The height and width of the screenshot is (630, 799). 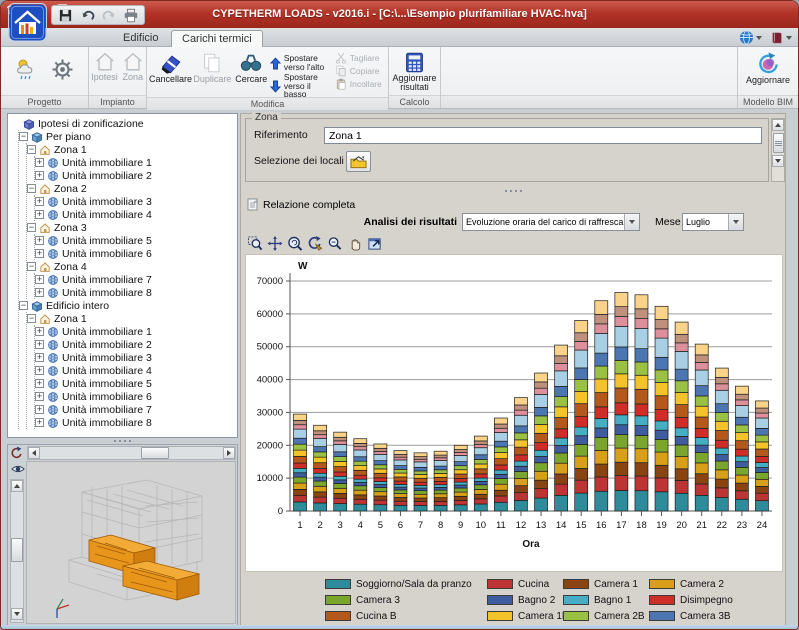 What do you see at coordinates (295, 243) in the screenshot?
I see `zoom-previous-icon` at bounding box center [295, 243].